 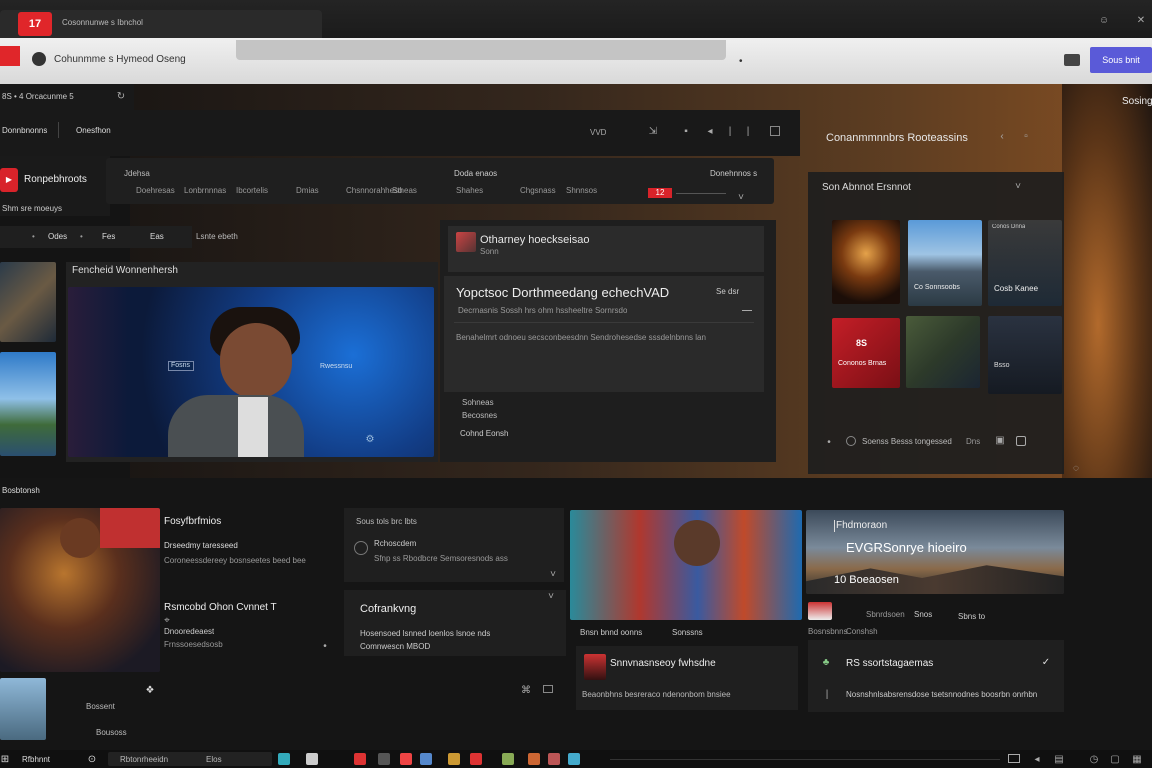 I want to click on check-icon: ✓, so click(x=1046, y=663).